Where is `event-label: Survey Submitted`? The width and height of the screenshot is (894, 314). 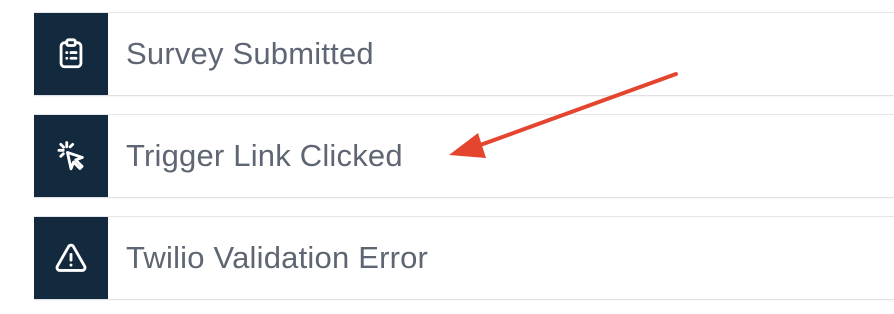
event-label: Survey Submitted is located at coordinates (250, 53).